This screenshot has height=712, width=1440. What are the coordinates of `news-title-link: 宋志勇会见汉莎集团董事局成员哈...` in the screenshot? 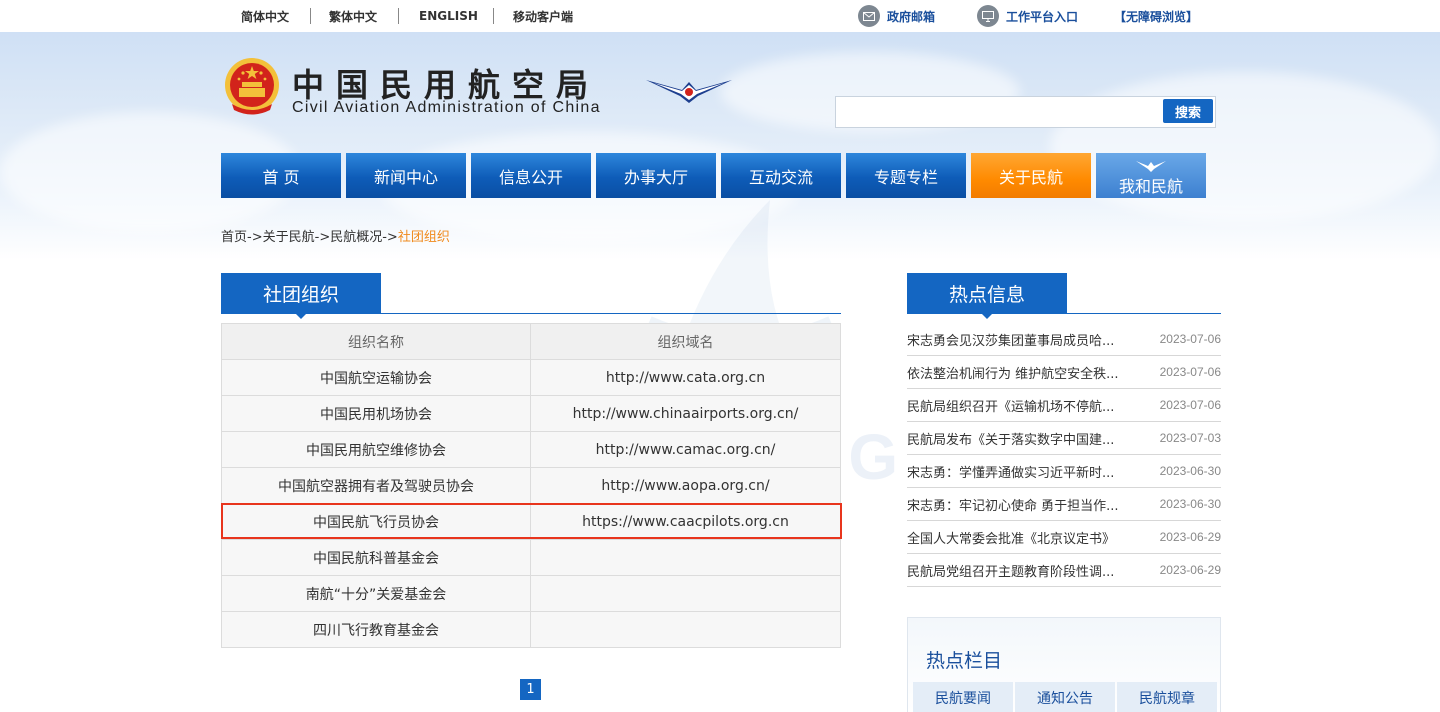 It's located at (1010, 339).